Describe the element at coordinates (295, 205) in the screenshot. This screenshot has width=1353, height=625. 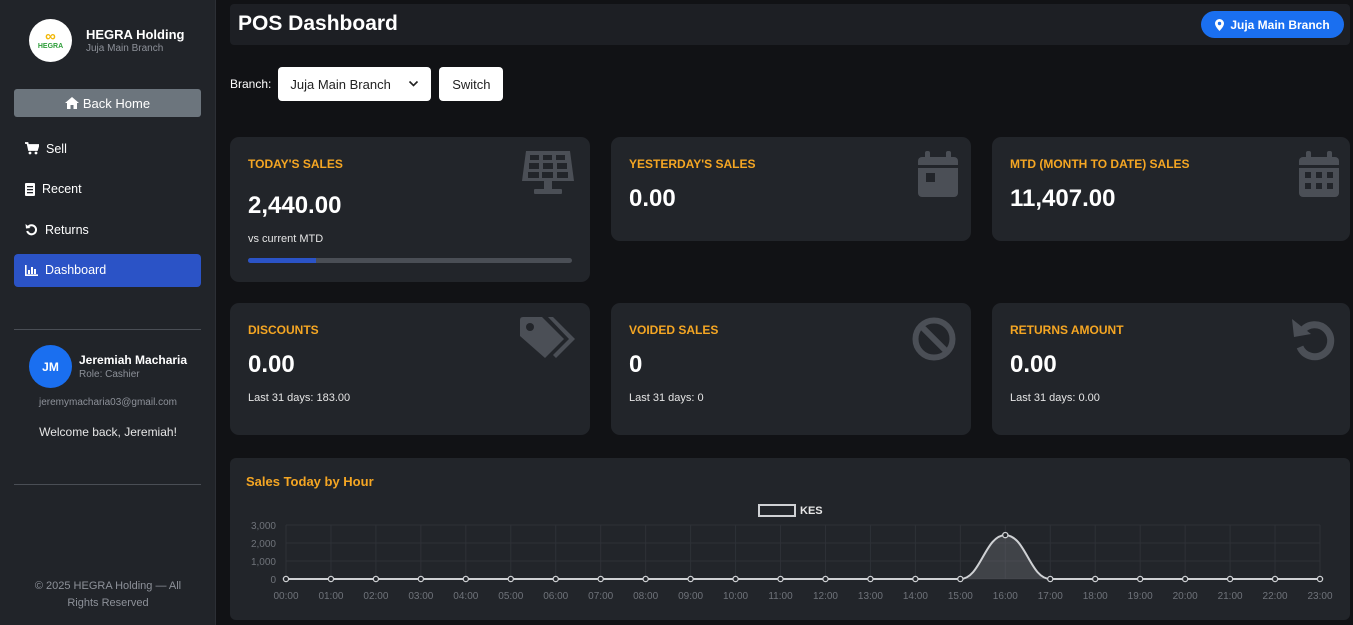
I see `card-value: 2,440.00` at that location.